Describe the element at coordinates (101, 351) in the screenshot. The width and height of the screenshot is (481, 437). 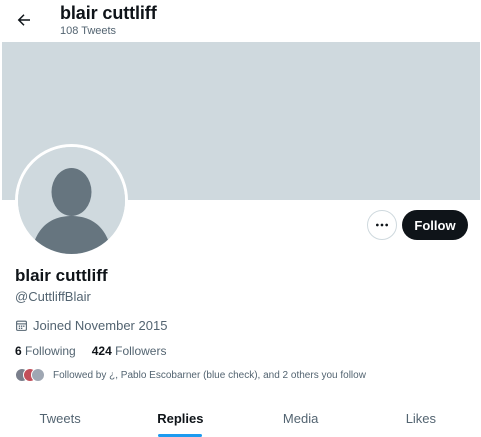
I see `followers-count: 424` at that location.